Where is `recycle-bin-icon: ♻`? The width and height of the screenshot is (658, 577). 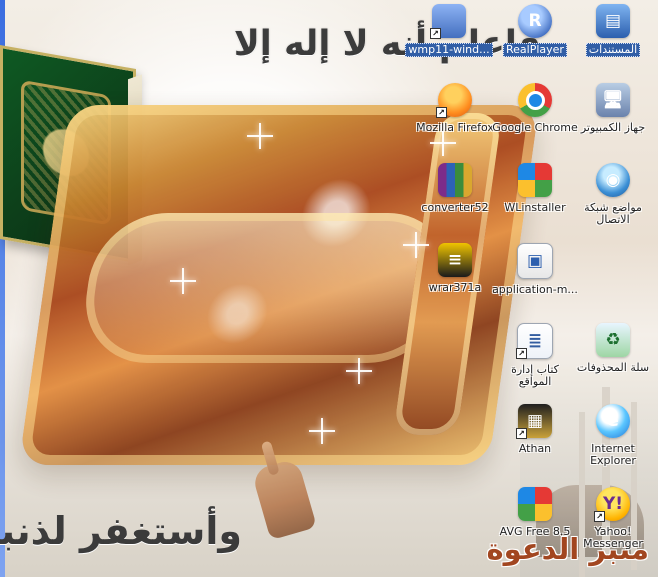 recycle-bin-icon: ♻ is located at coordinates (613, 340).